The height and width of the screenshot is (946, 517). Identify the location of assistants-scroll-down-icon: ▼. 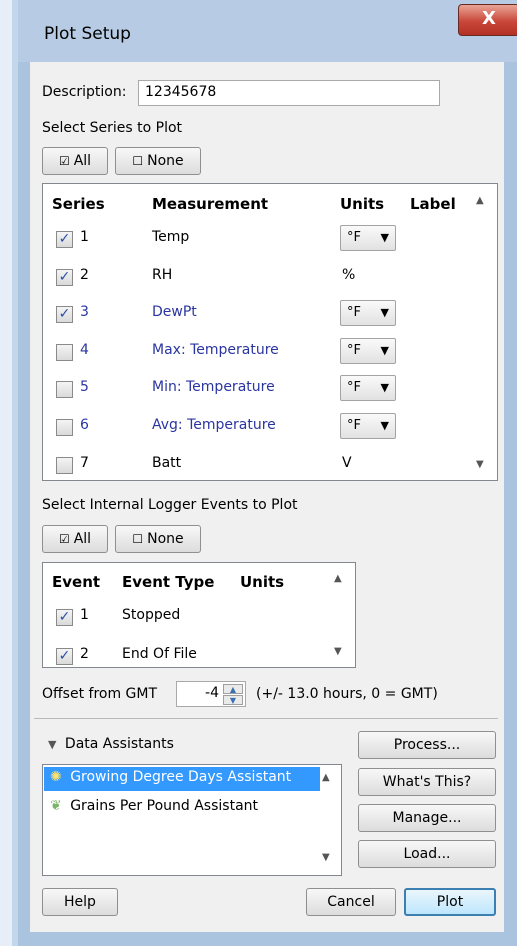
(326, 857).